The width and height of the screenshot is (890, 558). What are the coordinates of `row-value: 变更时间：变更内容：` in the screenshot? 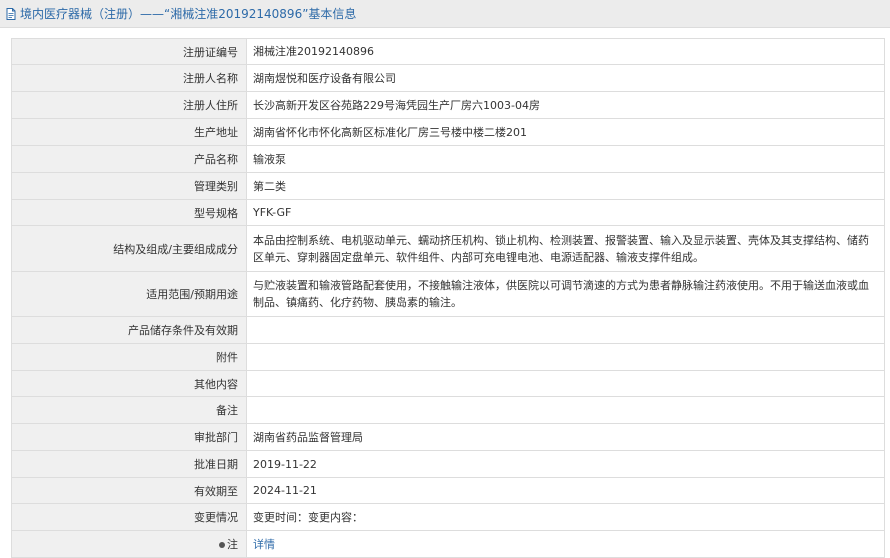 It's located at (565, 517).